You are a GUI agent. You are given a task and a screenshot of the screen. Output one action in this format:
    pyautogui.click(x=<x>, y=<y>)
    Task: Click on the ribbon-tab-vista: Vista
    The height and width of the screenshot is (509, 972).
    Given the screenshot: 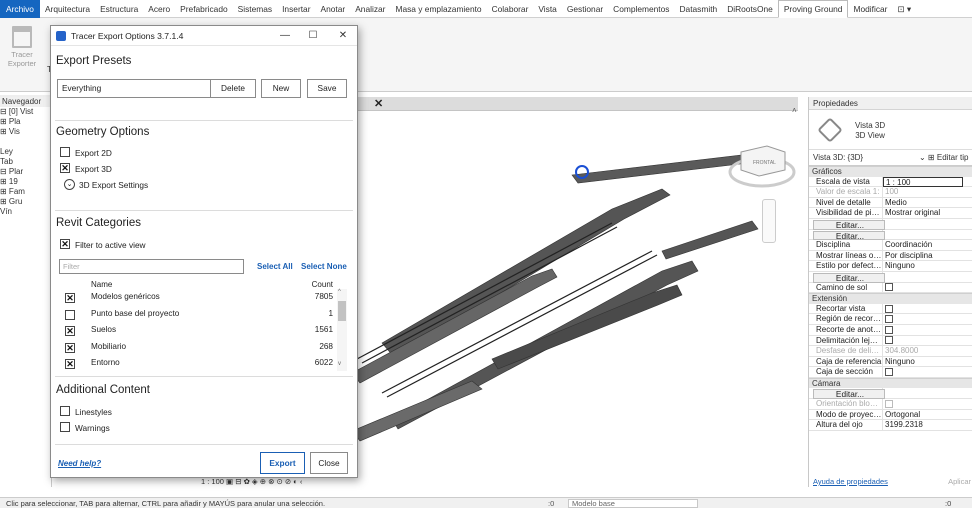 What is the action you would take?
    pyautogui.click(x=547, y=9)
    